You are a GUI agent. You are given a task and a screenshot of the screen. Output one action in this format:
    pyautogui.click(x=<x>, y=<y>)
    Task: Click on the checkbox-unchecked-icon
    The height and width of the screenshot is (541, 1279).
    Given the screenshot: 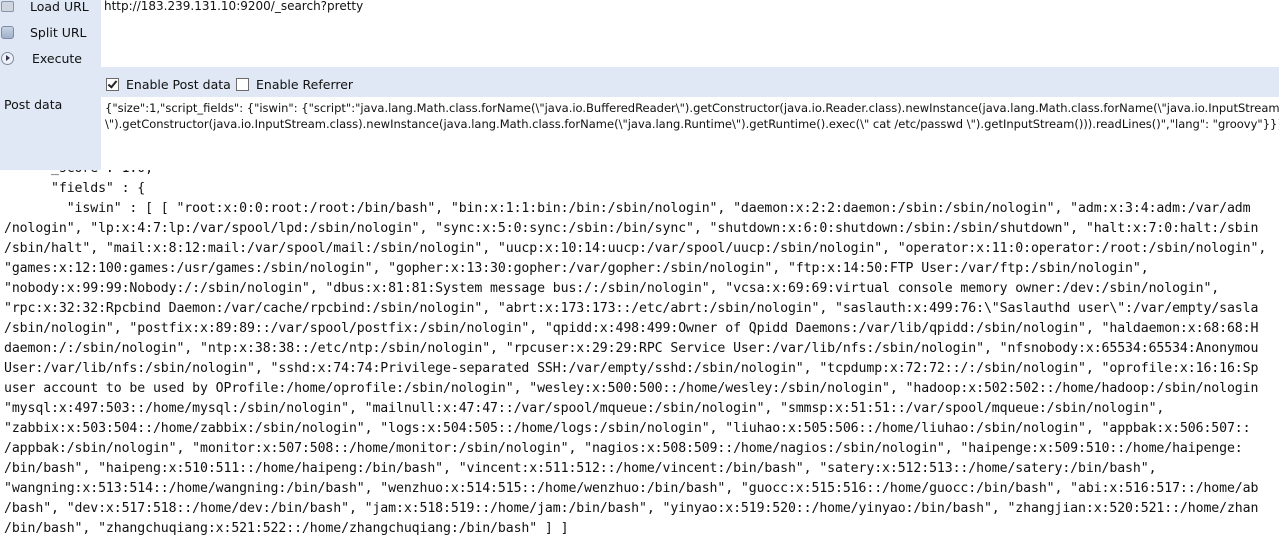 What is the action you would take?
    pyautogui.click(x=242, y=84)
    